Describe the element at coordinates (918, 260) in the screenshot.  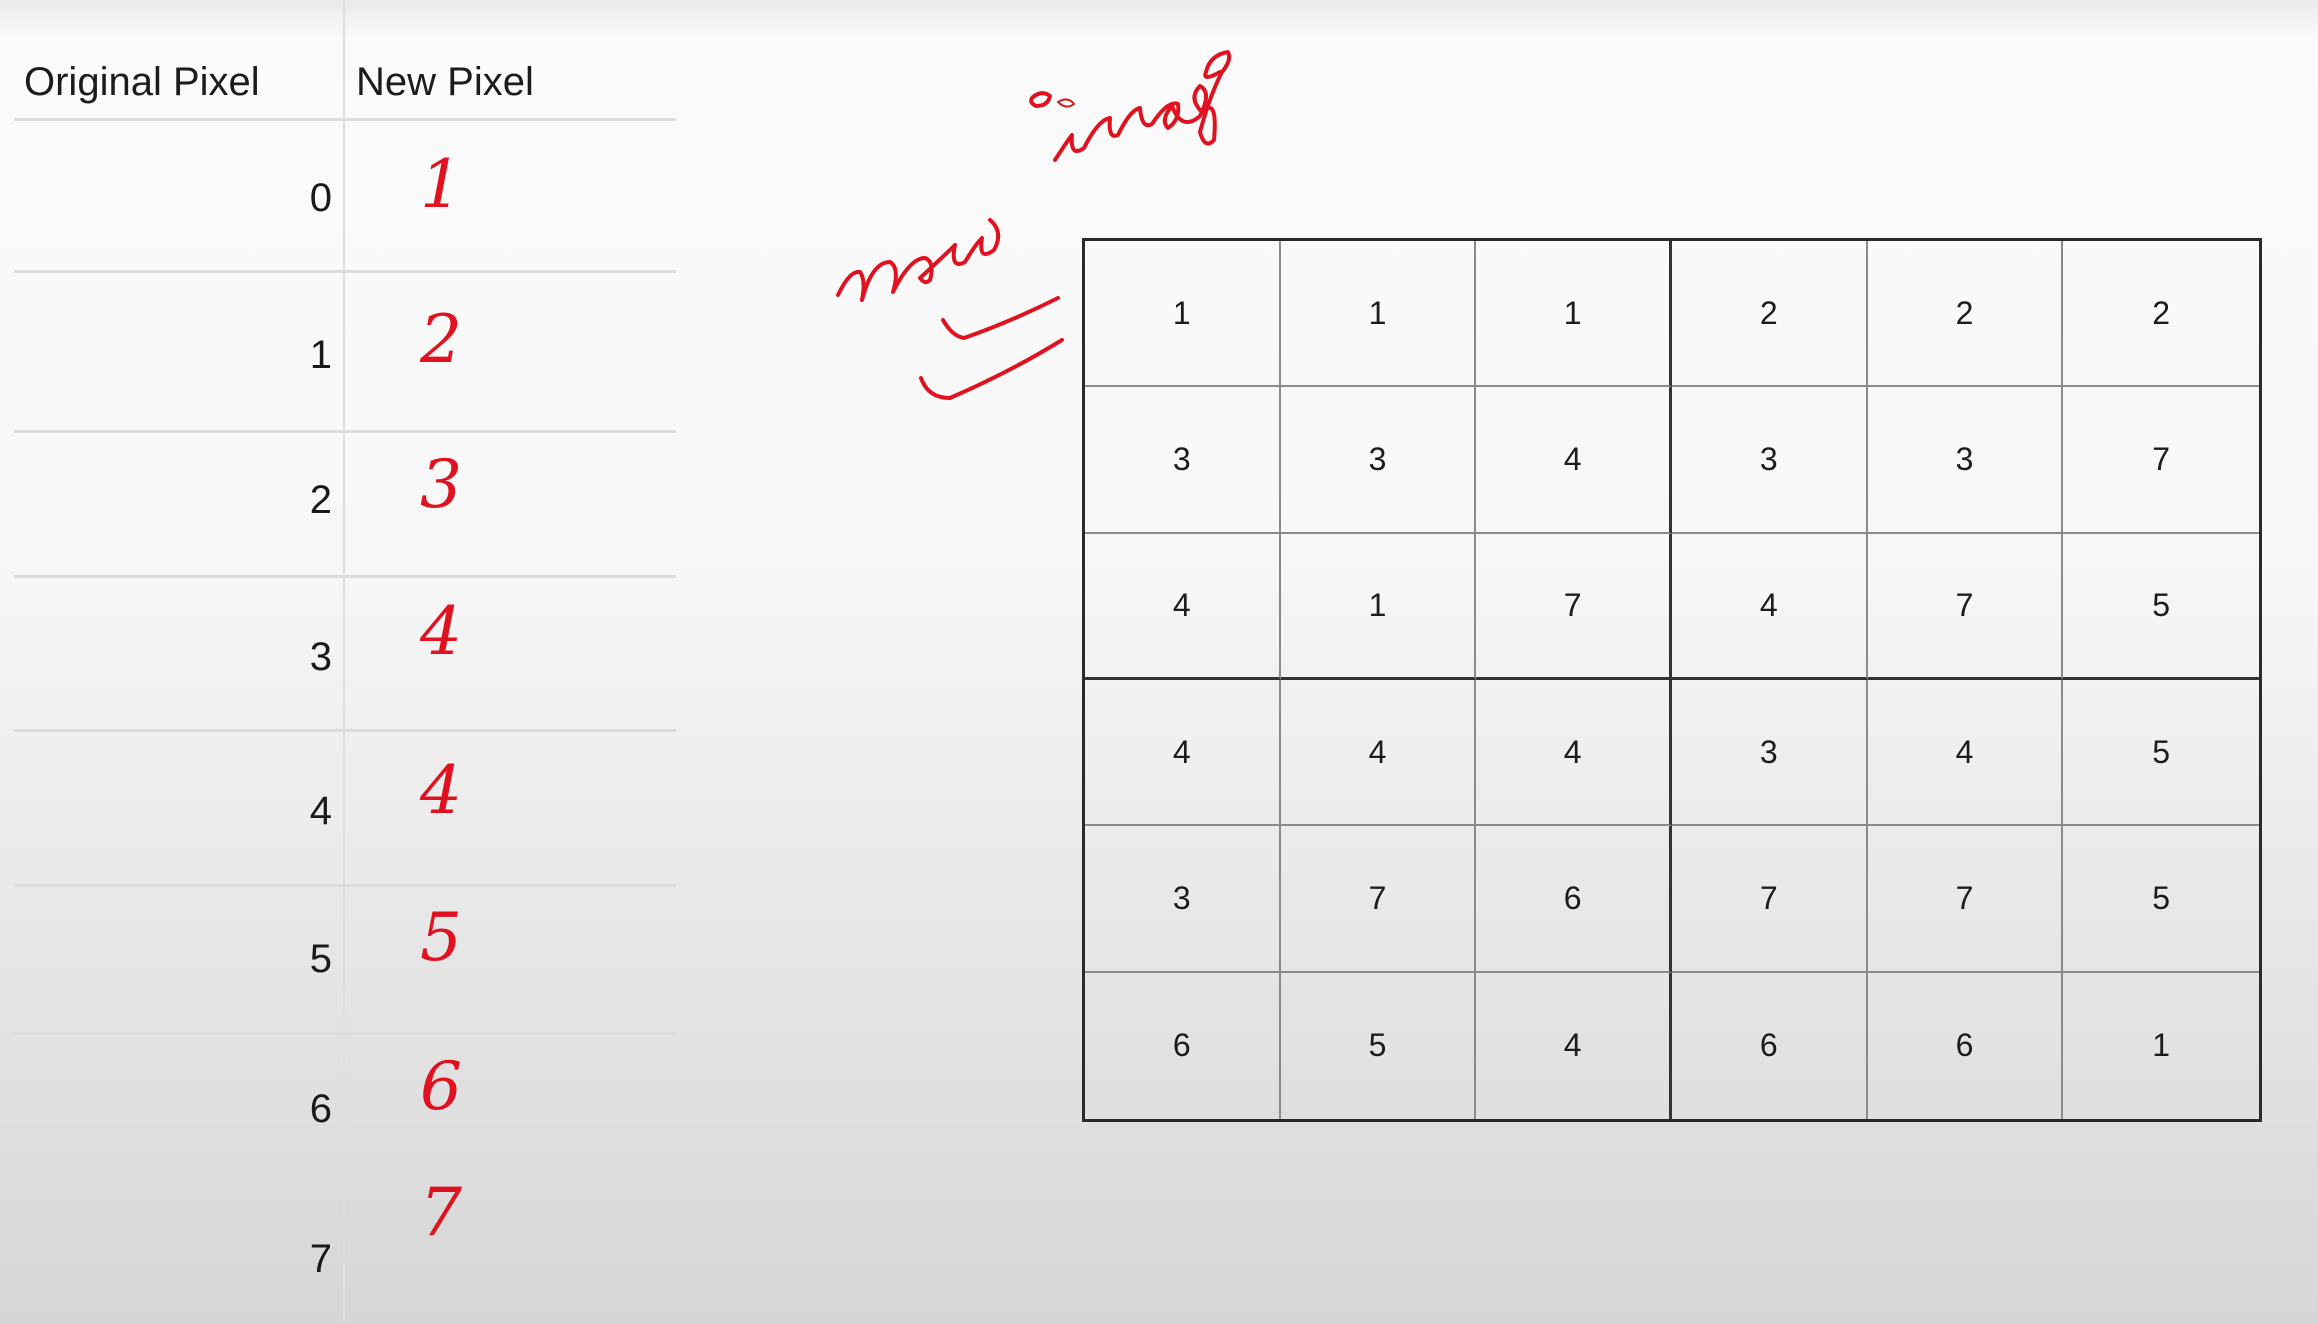
I see `handwriting-new` at that location.